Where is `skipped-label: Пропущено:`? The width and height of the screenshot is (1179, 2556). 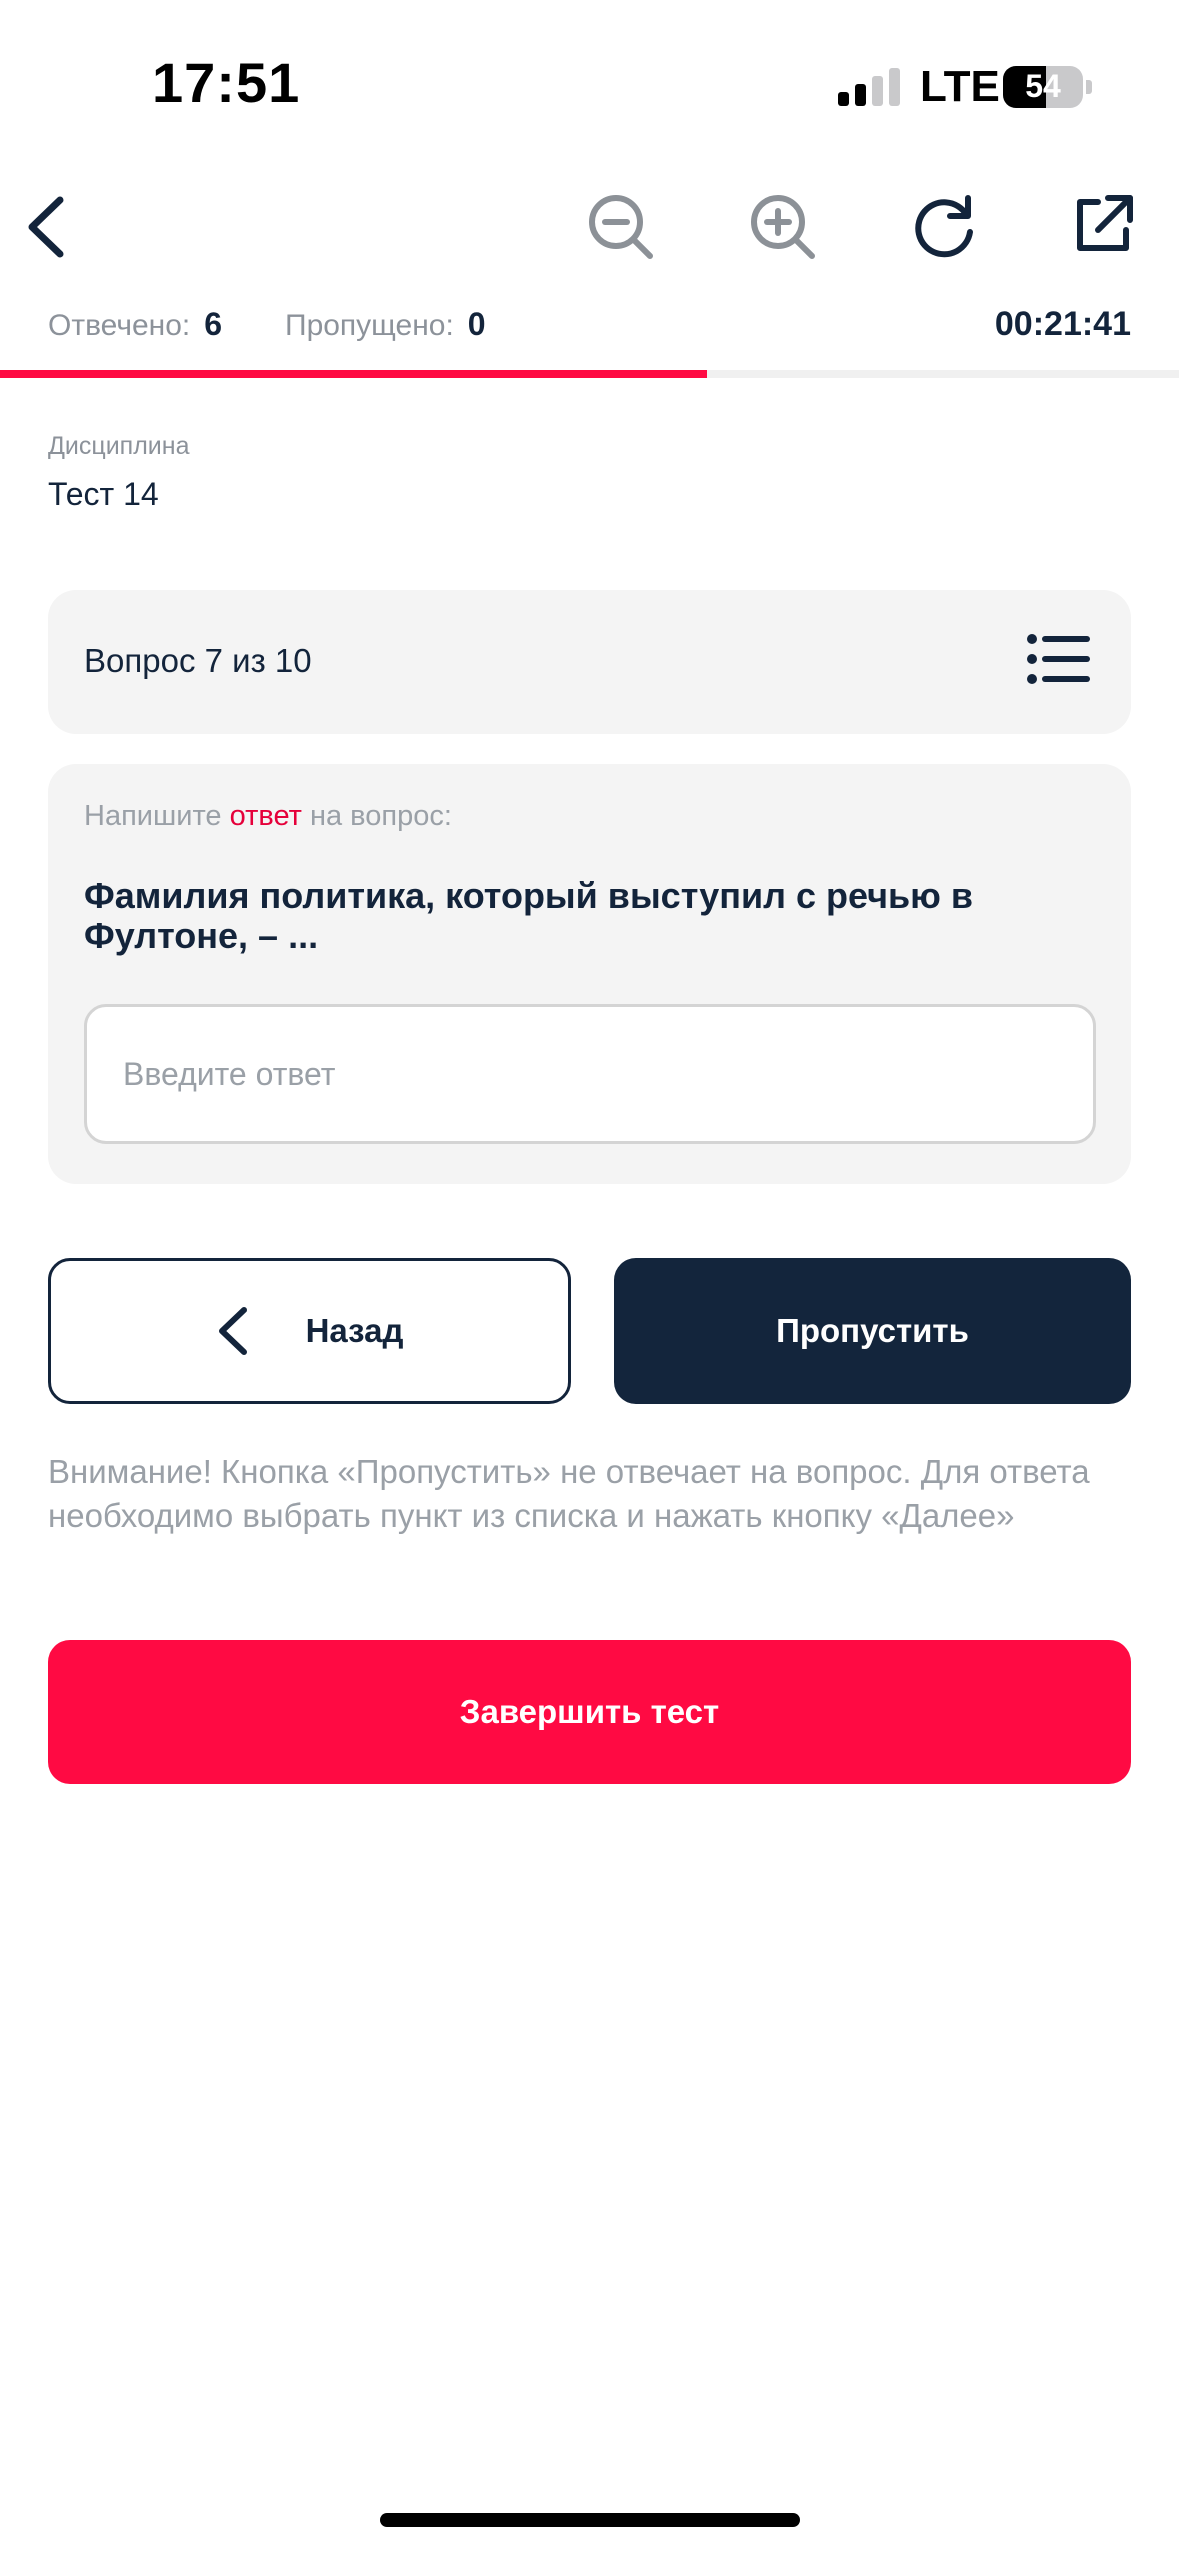 skipped-label: Пропущено: is located at coordinates (369, 325).